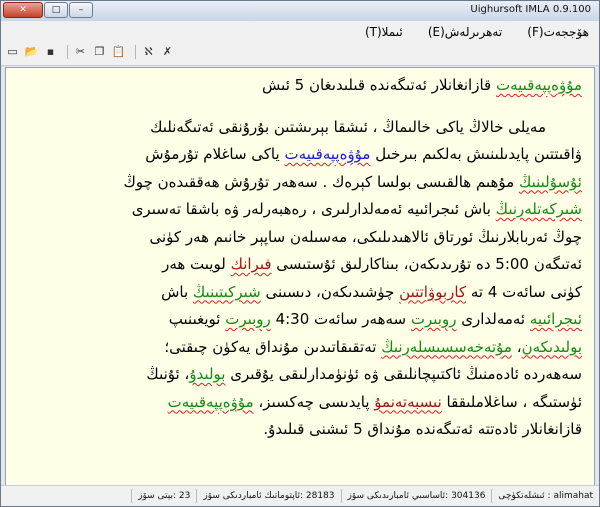 This screenshot has height=507, width=600. I want to click on save-icon: ▪, so click(50, 52).